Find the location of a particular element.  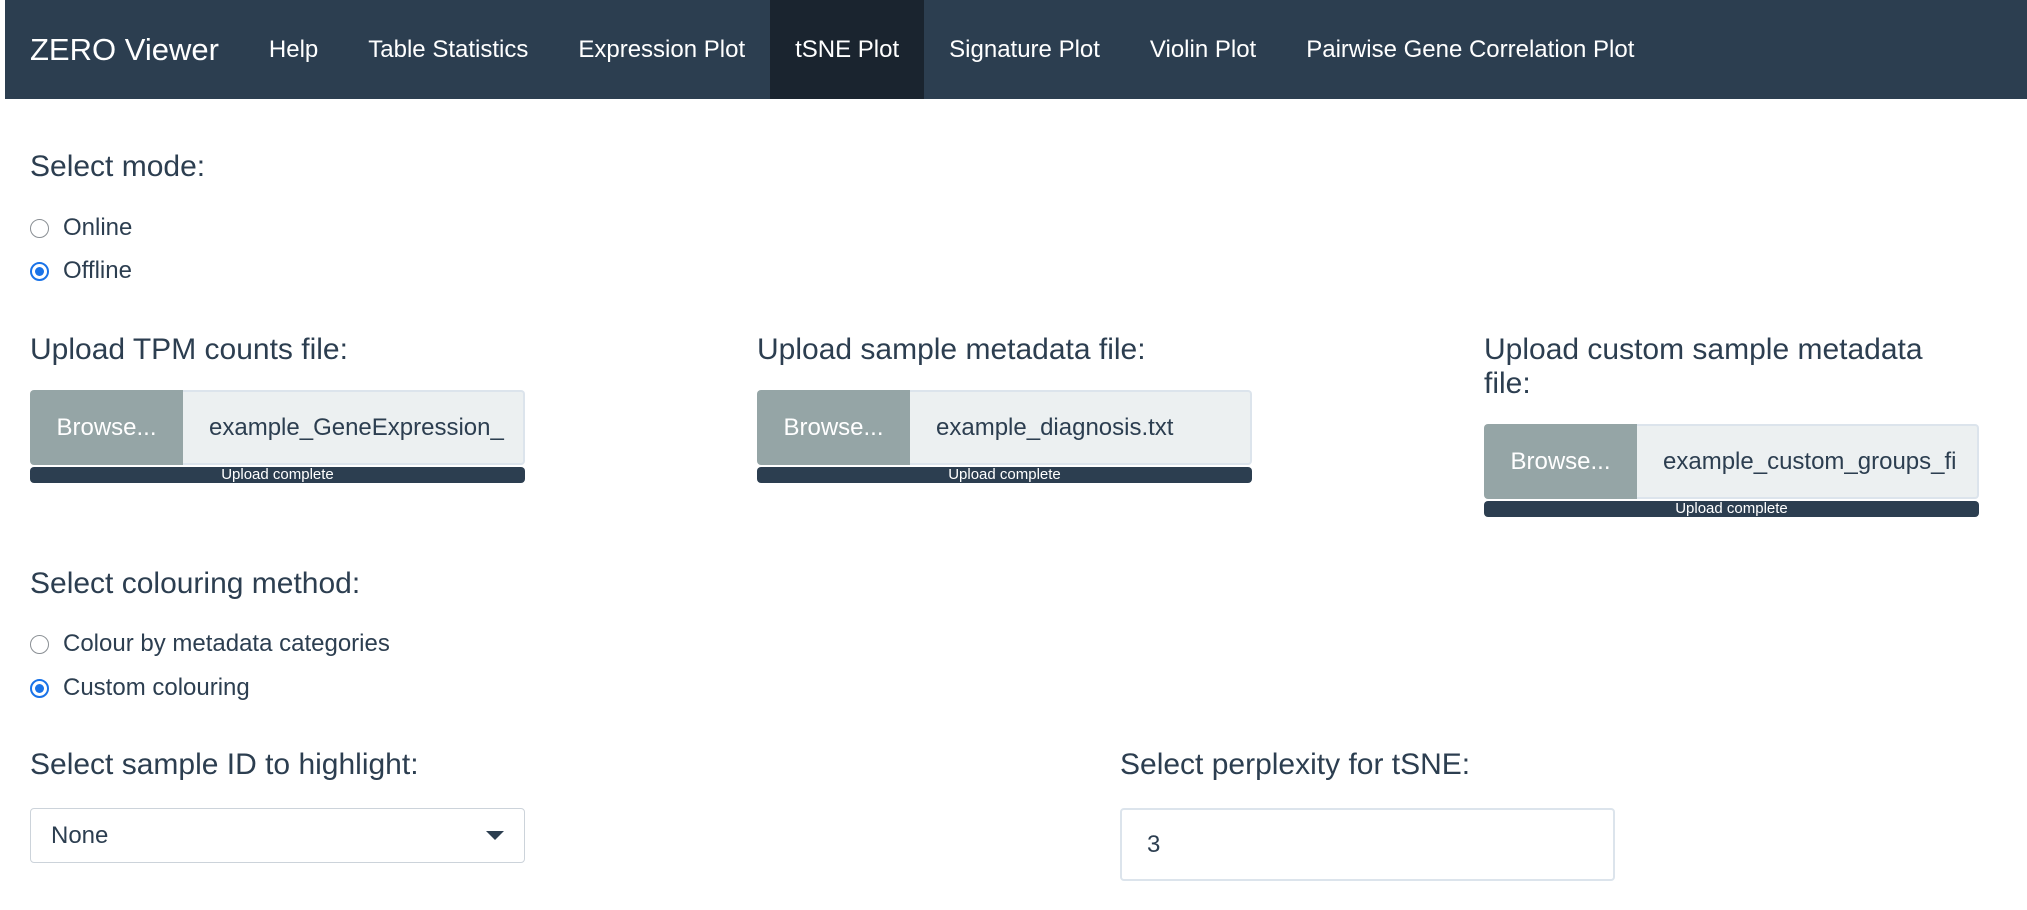

colouring-option-custom-label: Custom colouring is located at coordinates (156, 687).